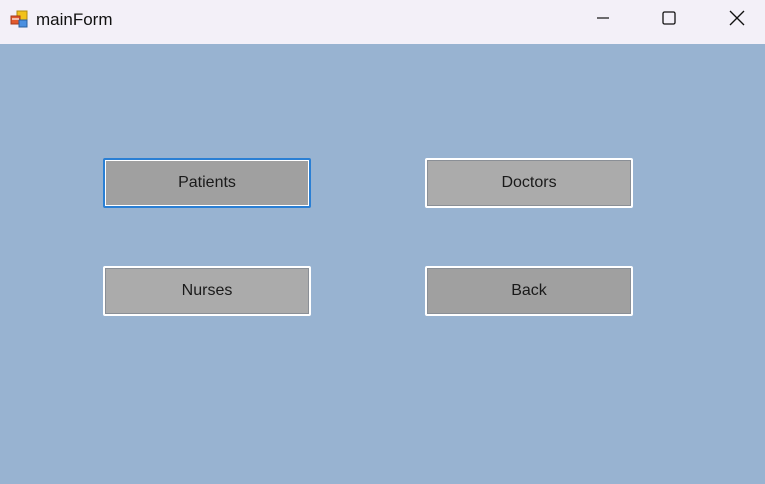 The width and height of the screenshot is (765, 484). What do you see at coordinates (74, 19) in the screenshot?
I see `window-title: mainForm` at bounding box center [74, 19].